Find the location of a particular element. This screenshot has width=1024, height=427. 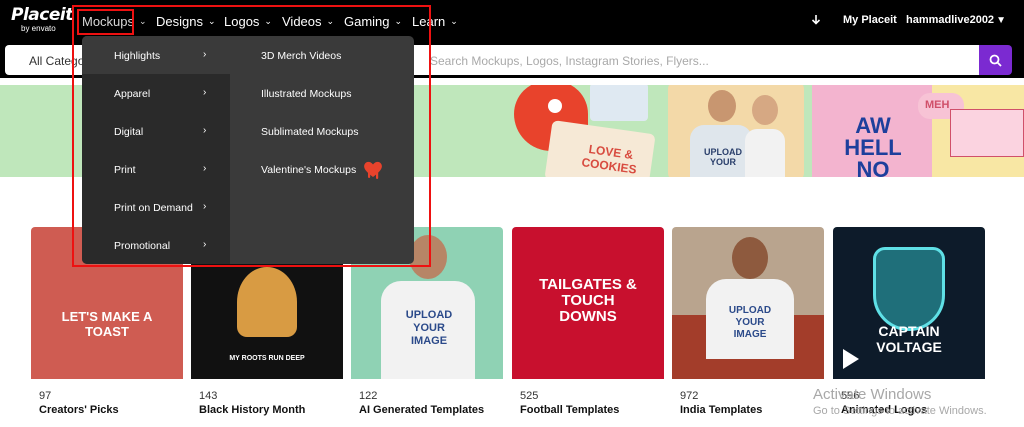

card-count: 972 is located at coordinates (689, 396).